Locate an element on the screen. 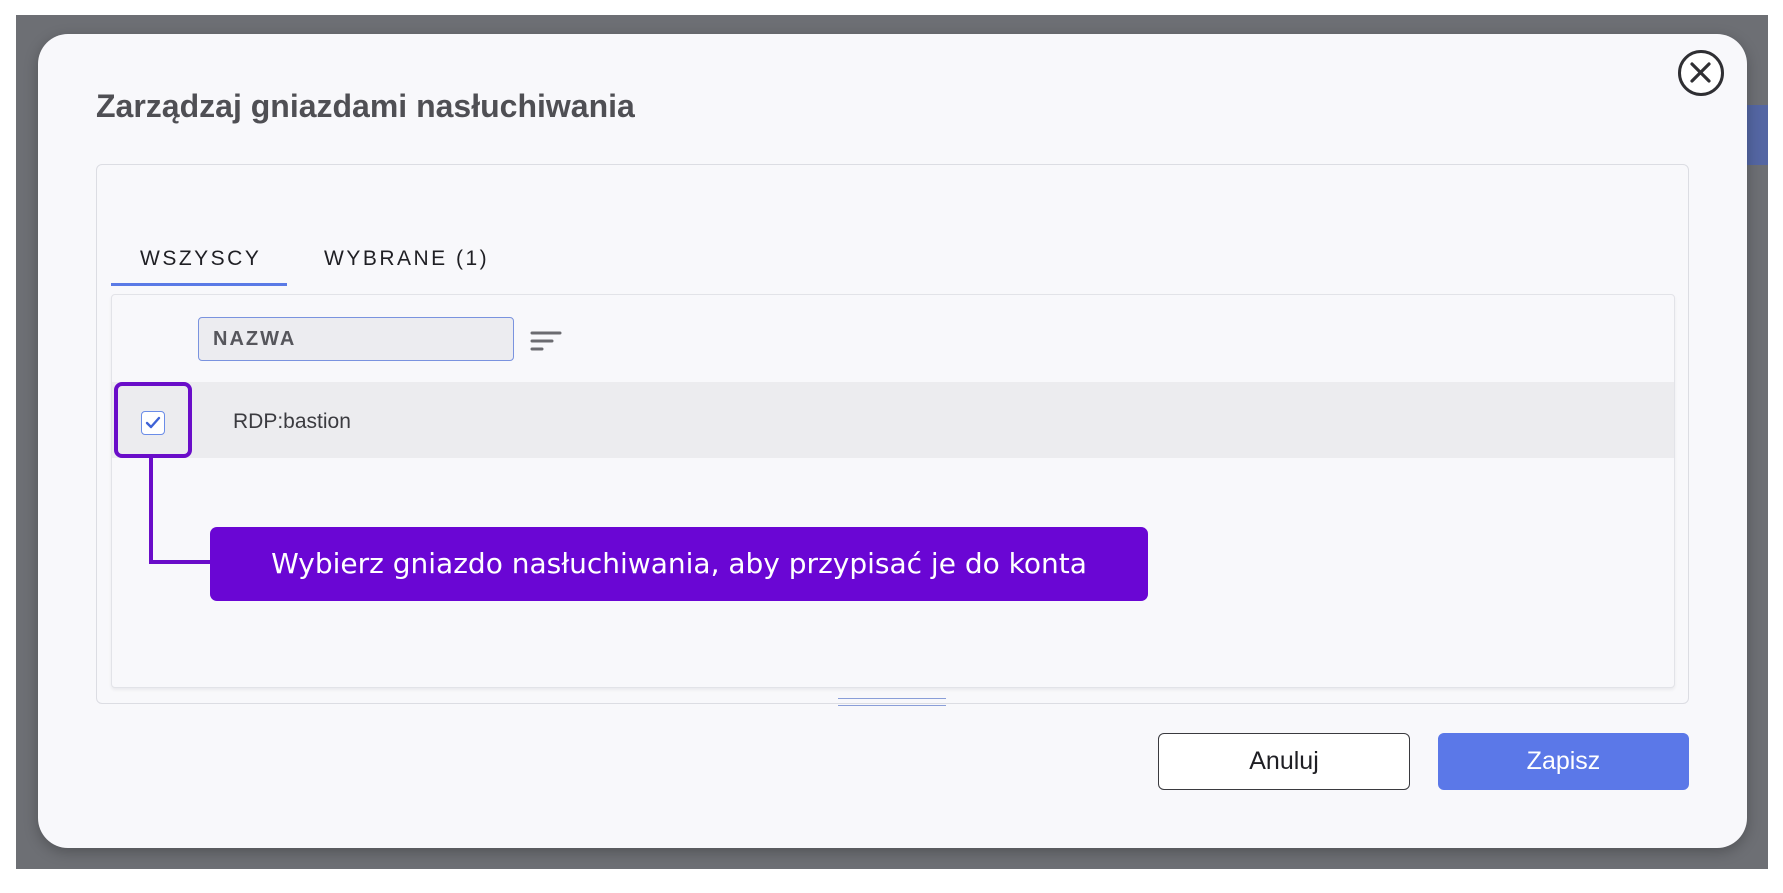  backdrop-accent is located at coordinates (1757, 135).